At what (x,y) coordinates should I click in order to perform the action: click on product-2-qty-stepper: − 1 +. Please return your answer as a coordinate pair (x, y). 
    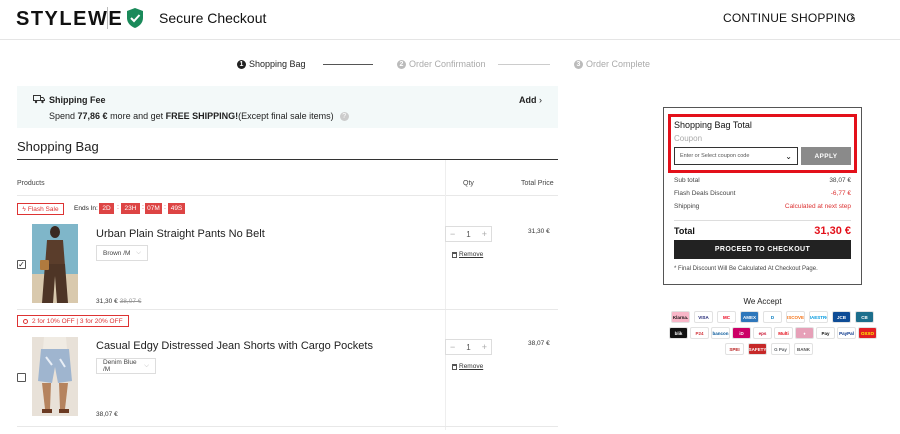
    Looking at the image, I should click on (468, 347).